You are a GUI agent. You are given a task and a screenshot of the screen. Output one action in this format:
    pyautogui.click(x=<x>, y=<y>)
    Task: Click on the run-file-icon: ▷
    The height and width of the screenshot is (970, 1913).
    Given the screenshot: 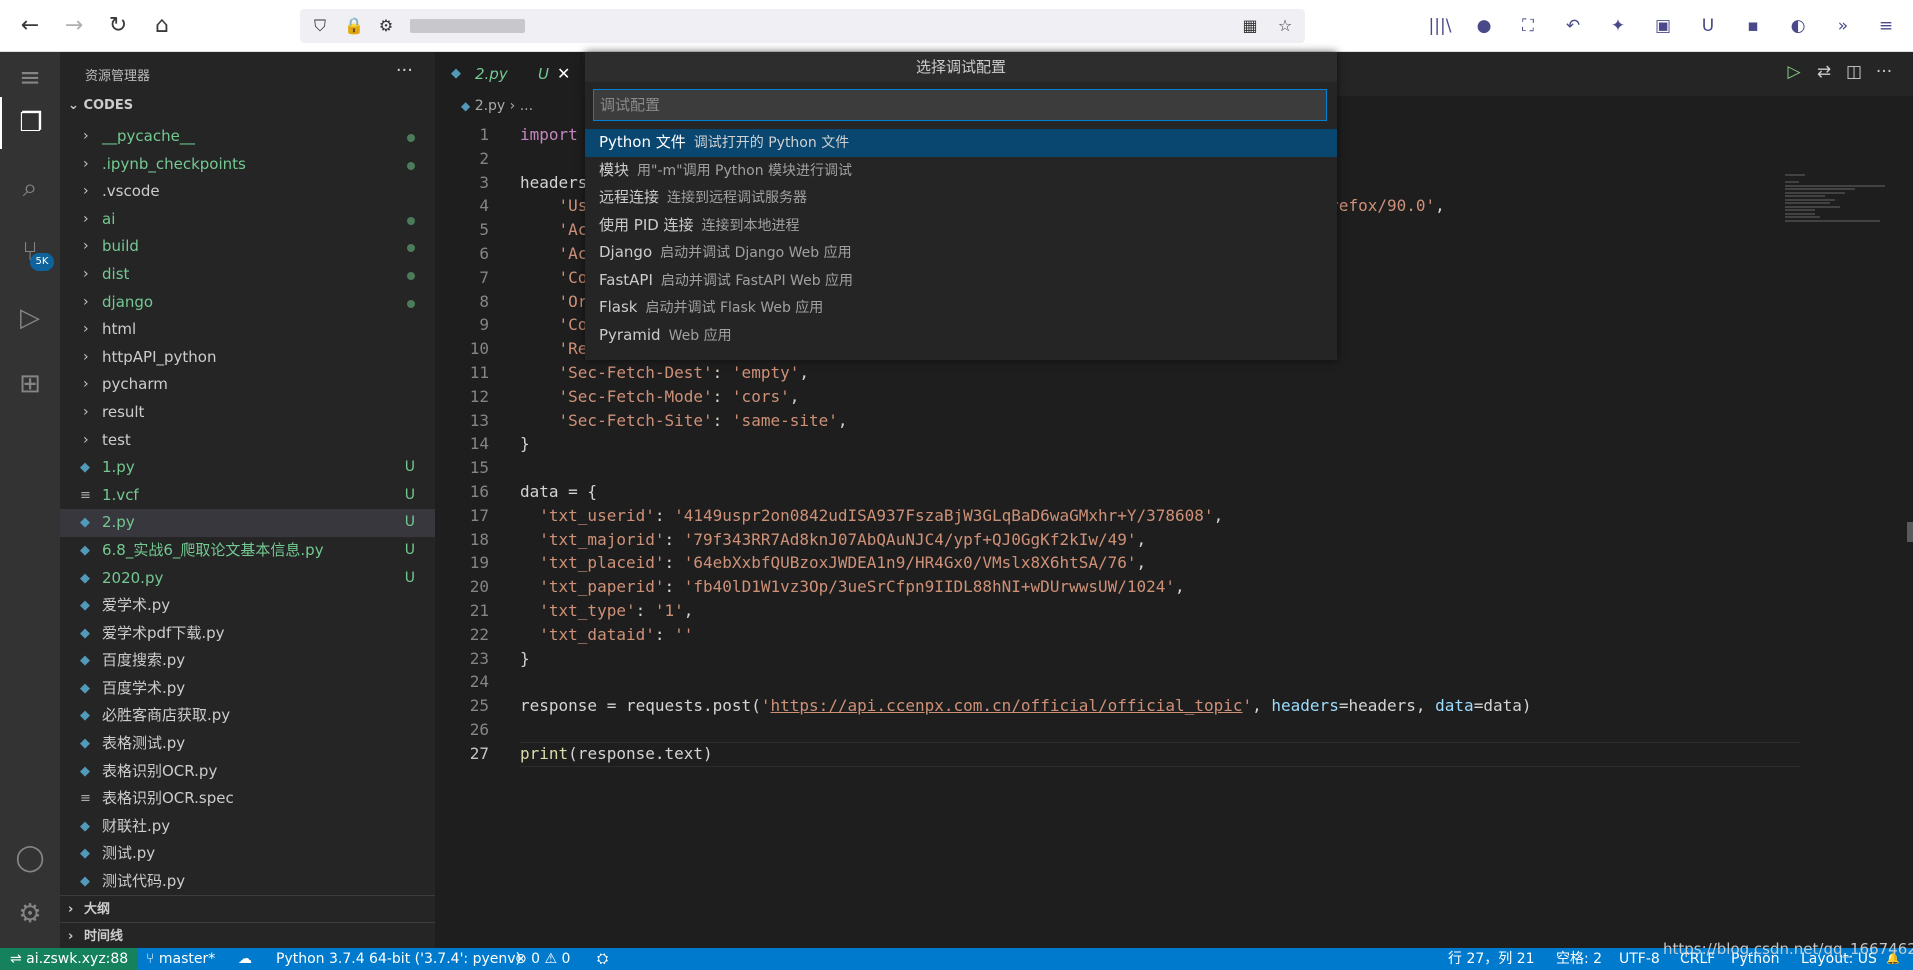 What is the action you would take?
    pyautogui.click(x=1794, y=72)
    